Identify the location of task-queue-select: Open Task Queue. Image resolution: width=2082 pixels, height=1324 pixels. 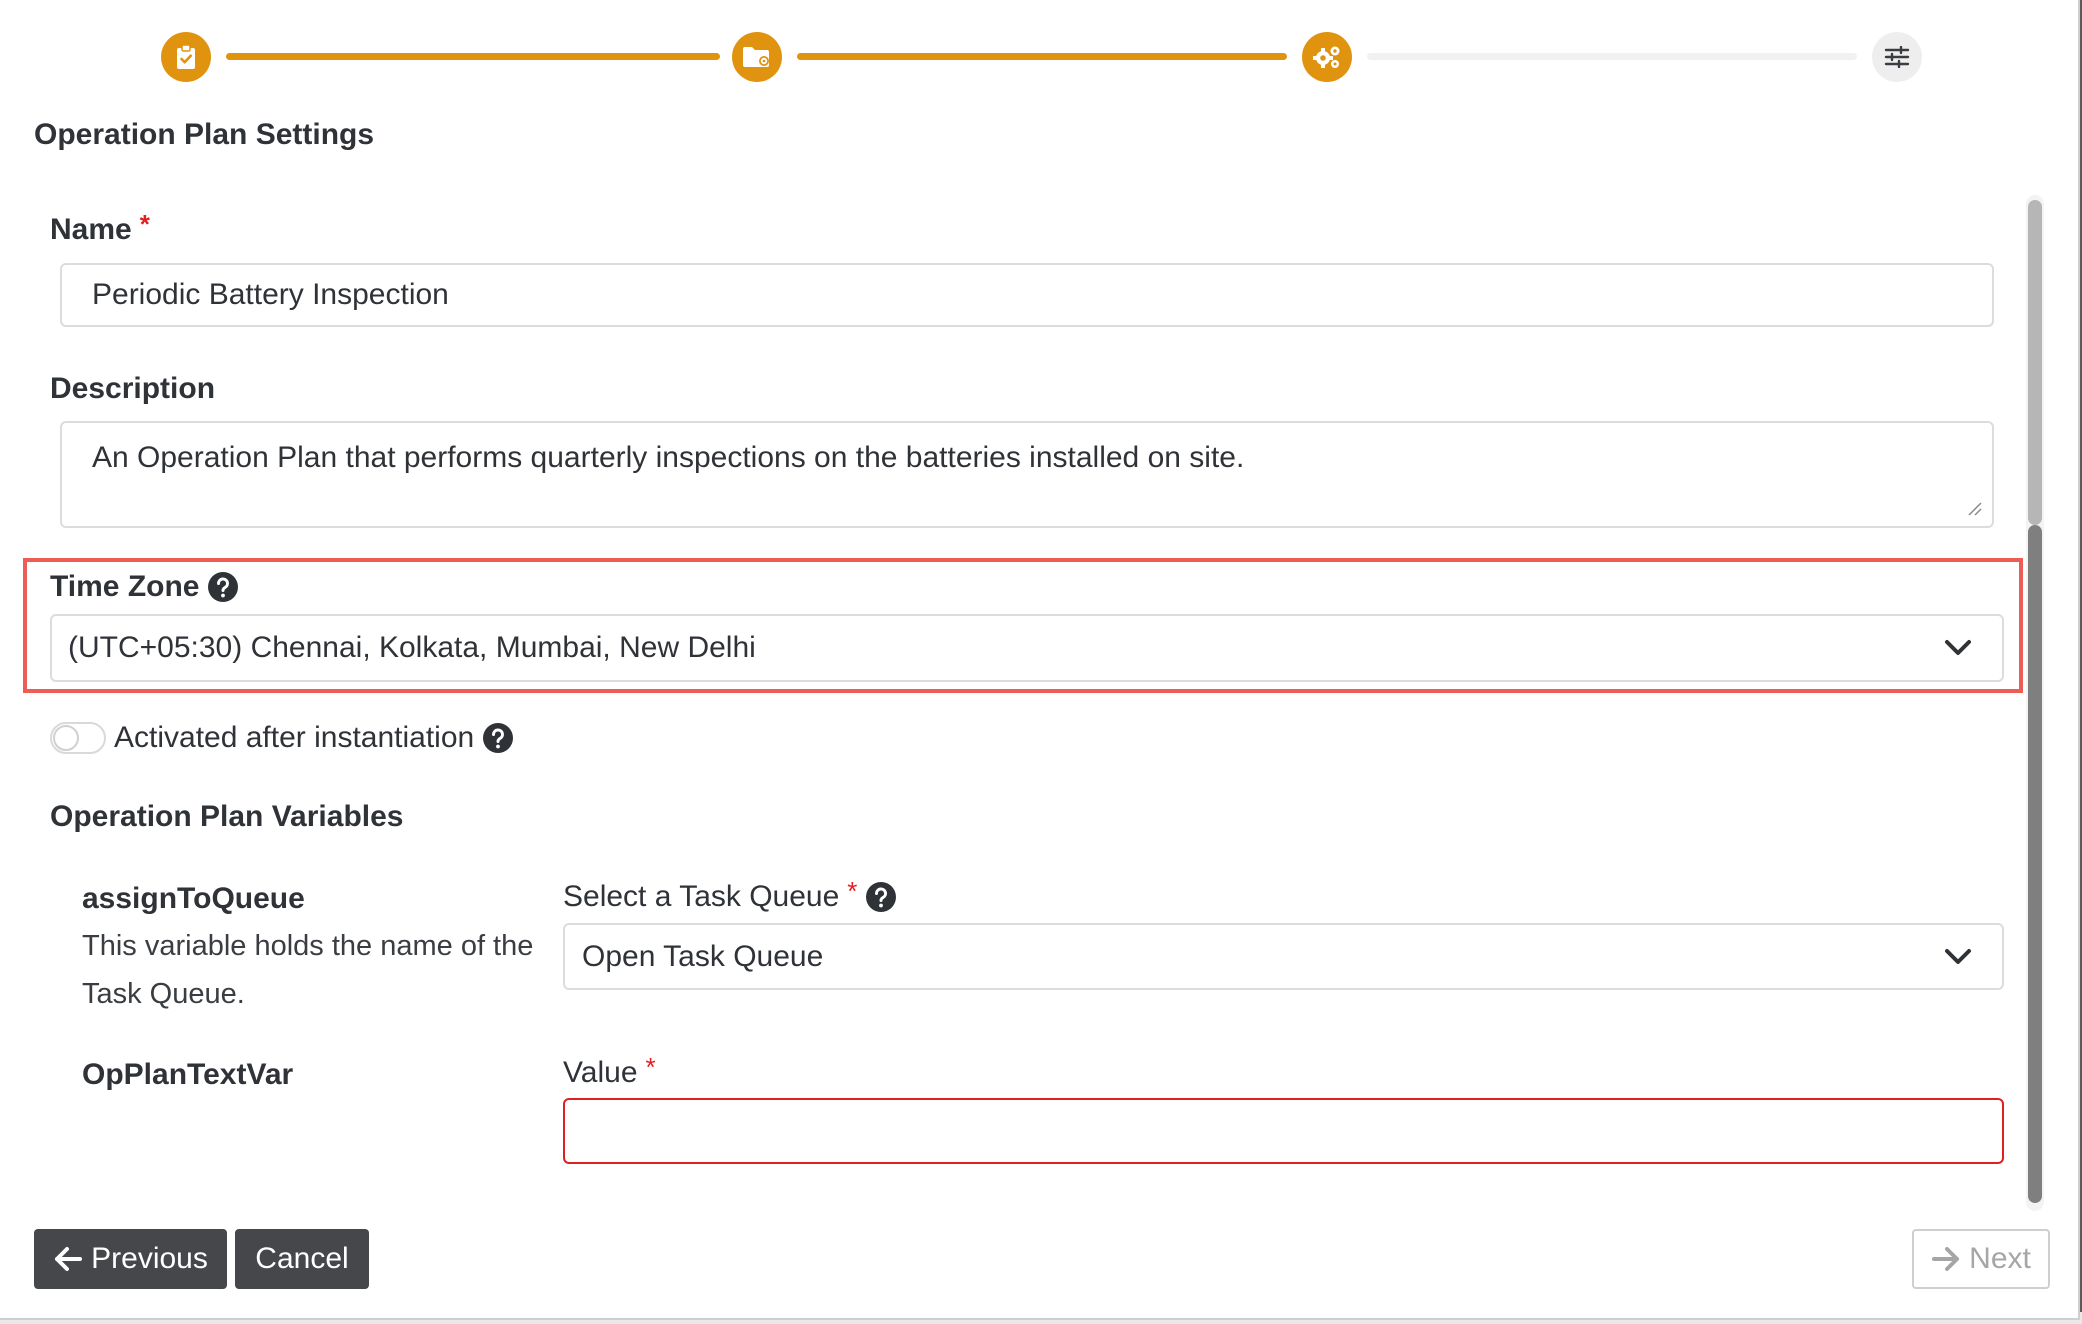
(1283, 956).